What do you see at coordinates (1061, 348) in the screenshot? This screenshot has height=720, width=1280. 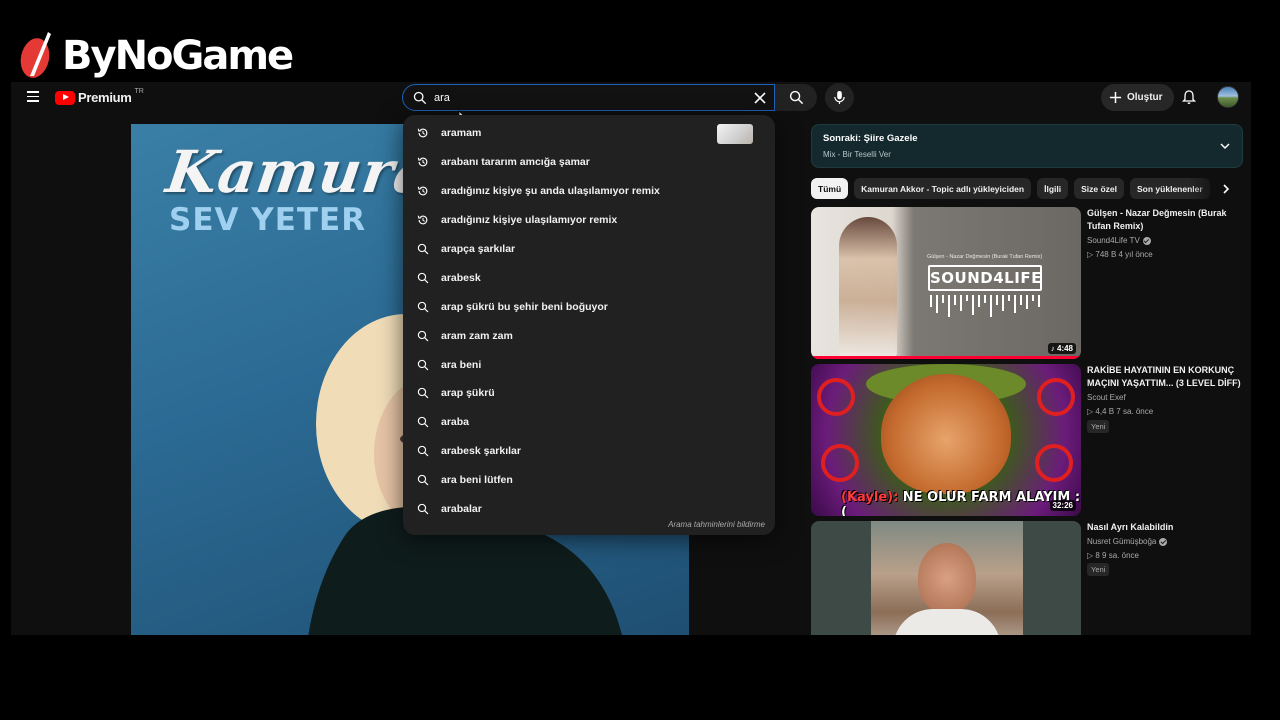 I see `video-duration: ♪ 4:48` at bounding box center [1061, 348].